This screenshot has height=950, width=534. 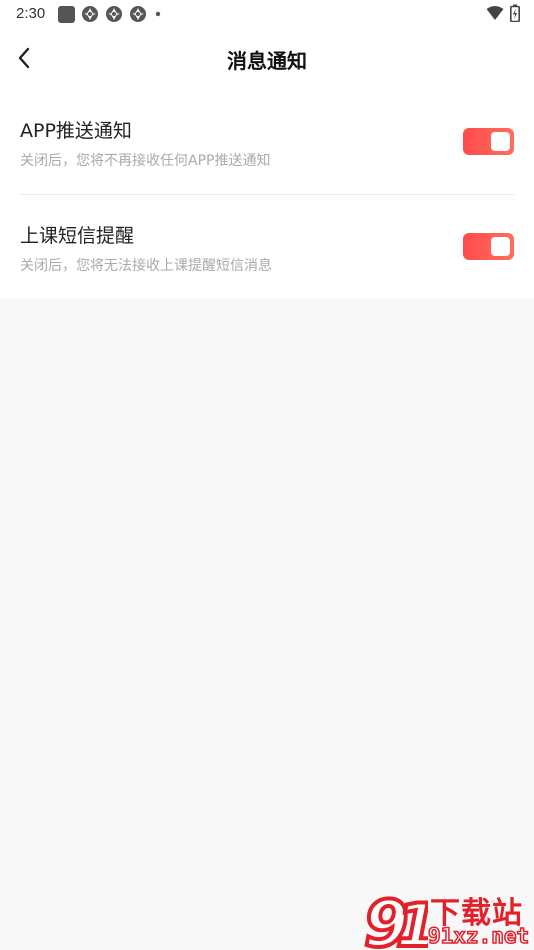 I want to click on page-title: 消息通知, so click(x=267, y=61).